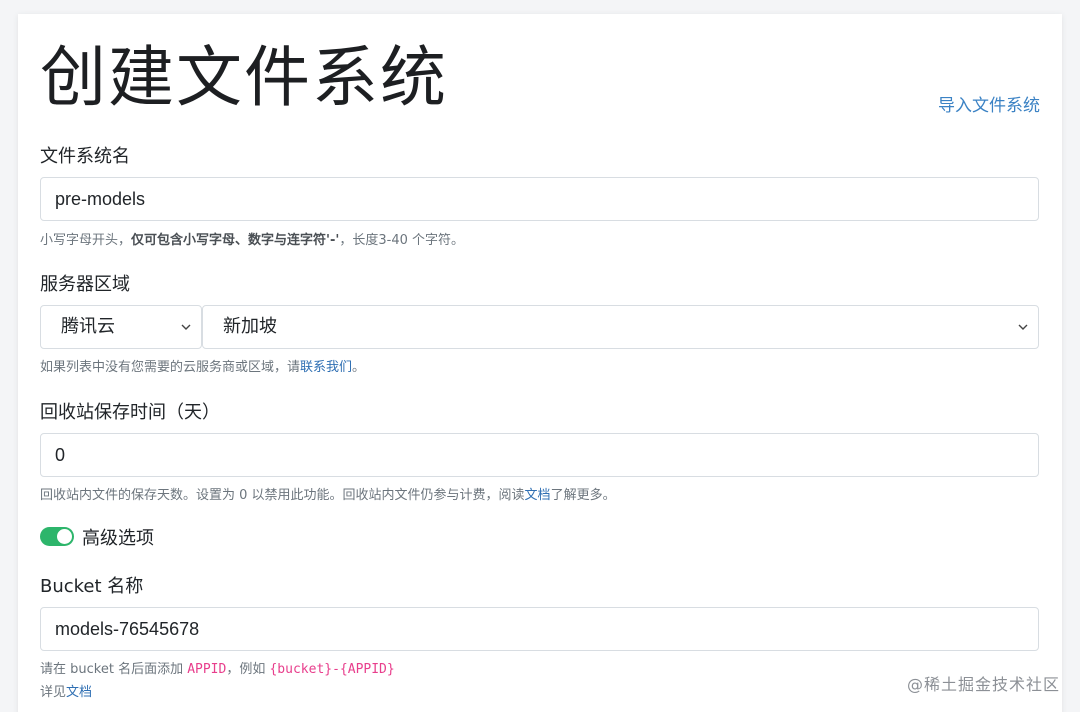 The width and height of the screenshot is (1080, 712). I want to click on bucket-name-label: Bucket 名称, so click(92, 586).